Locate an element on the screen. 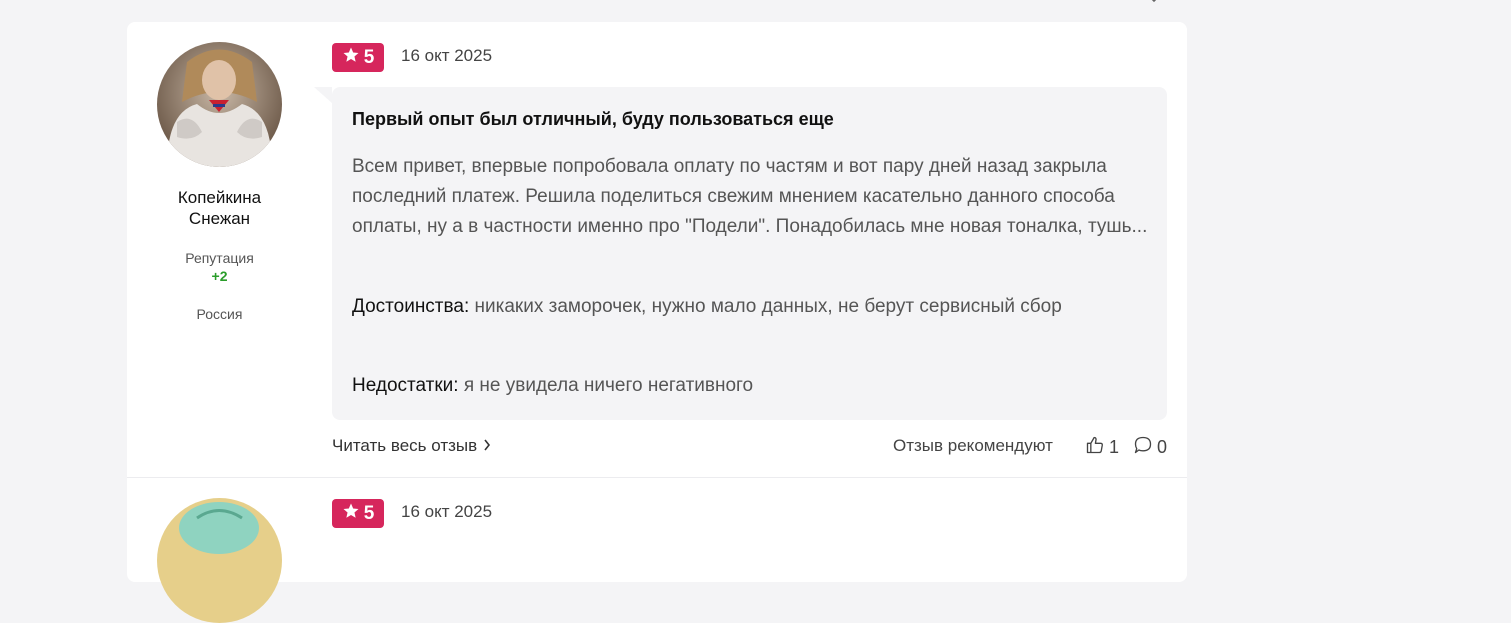 The width and height of the screenshot is (1511, 623). read-more-label: Читать весь отзыв is located at coordinates (405, 445).